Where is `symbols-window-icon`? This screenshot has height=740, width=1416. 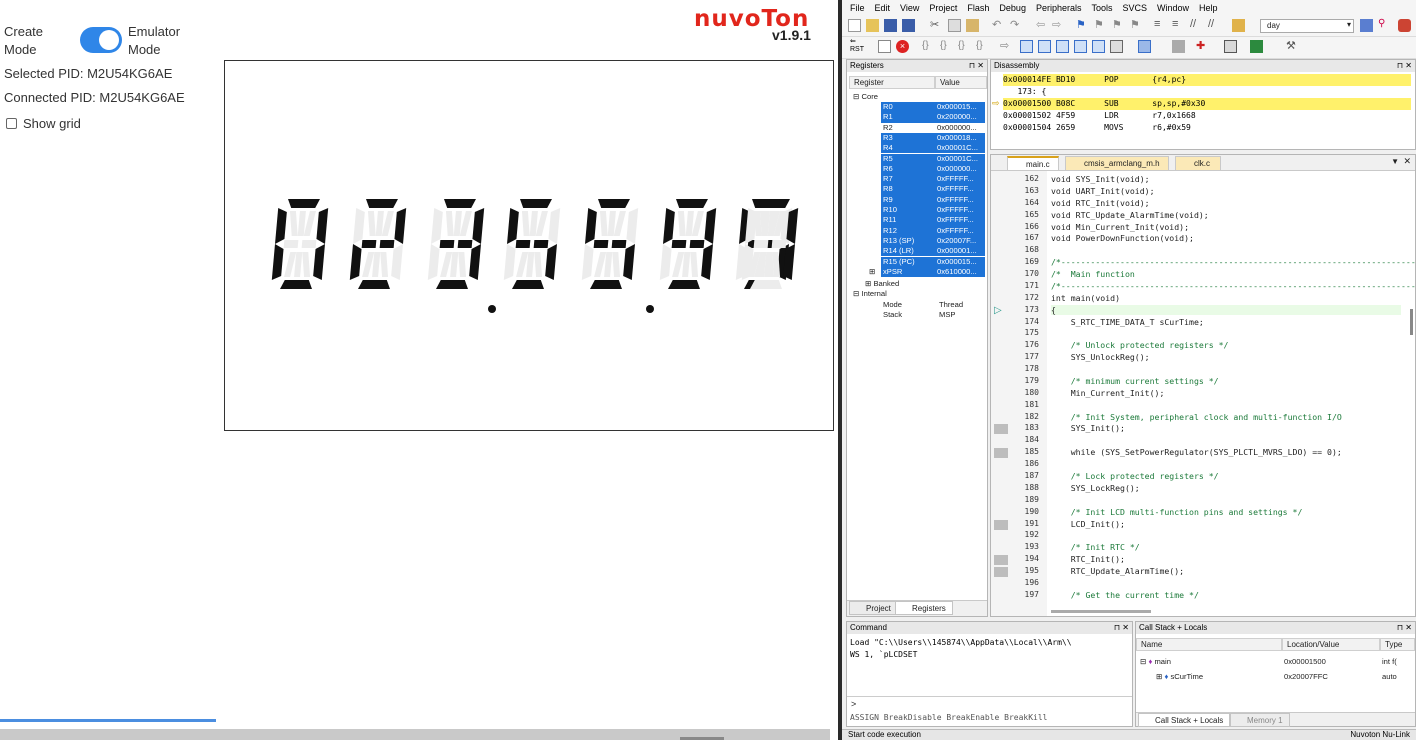
symbols-window-icon is located at coordinates (1062, 46).